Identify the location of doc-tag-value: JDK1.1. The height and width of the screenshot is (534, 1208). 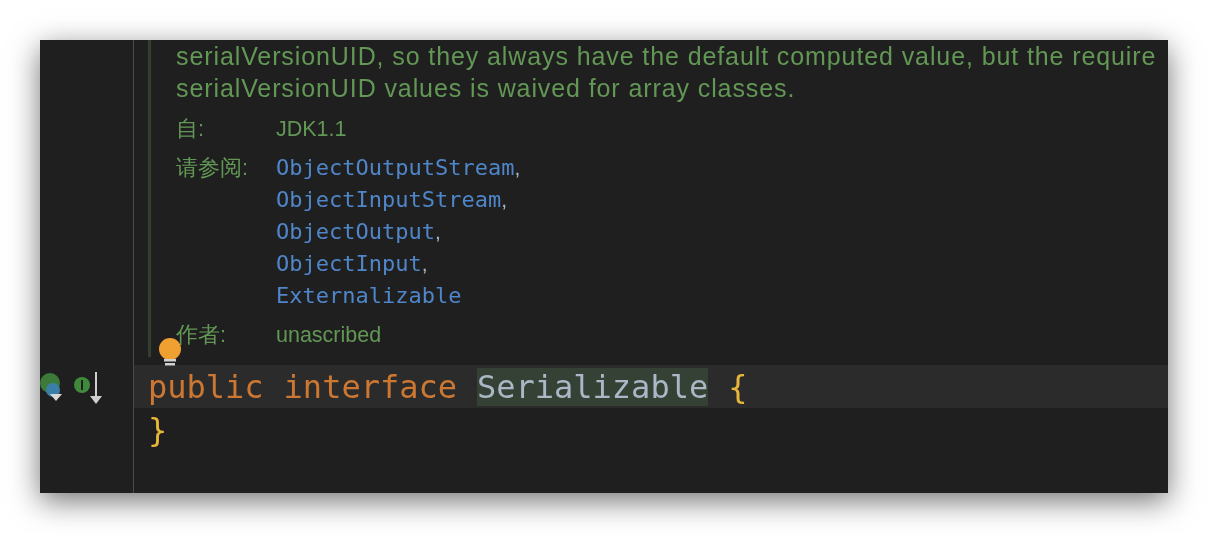
(311, 129).